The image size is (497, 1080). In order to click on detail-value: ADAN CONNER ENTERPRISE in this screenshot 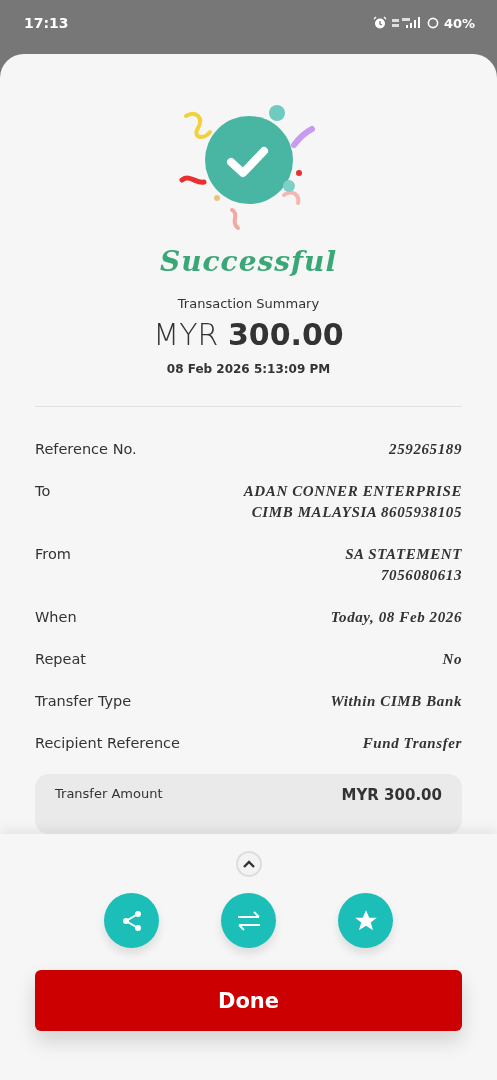, I will do `click(352, 491)`.